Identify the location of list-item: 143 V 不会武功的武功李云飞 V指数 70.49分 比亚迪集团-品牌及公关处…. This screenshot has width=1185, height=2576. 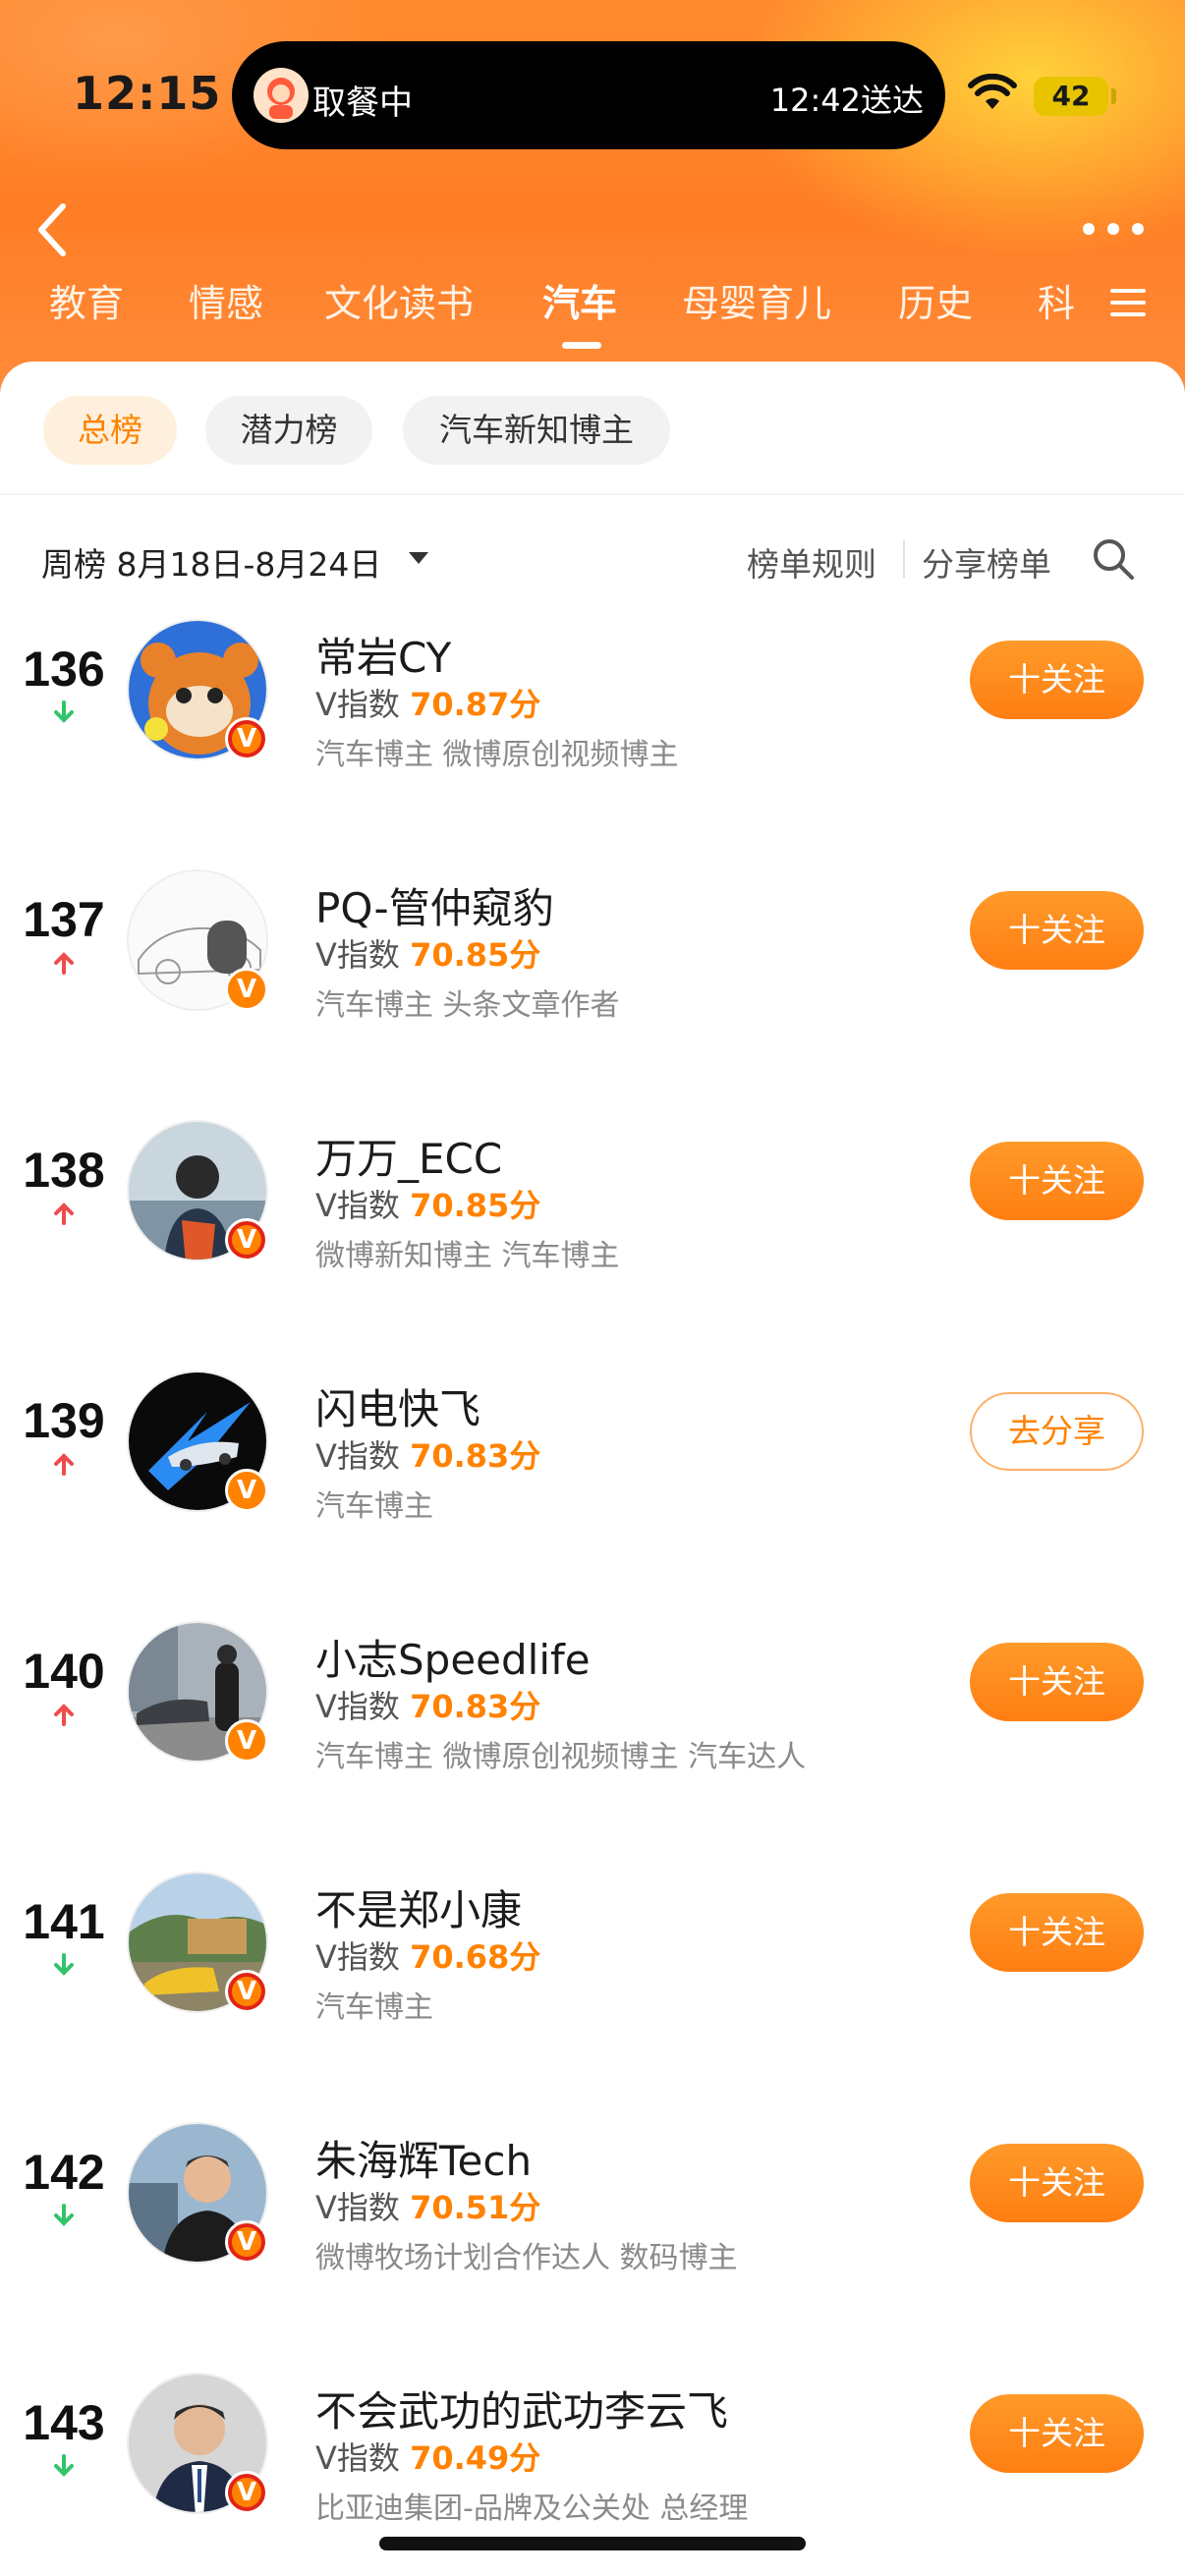
(592, 2456).